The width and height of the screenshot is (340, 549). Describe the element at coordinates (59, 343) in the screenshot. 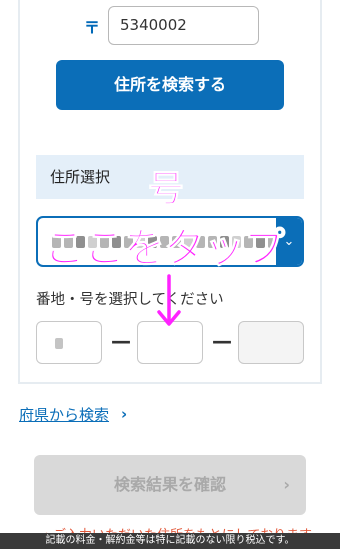

I see `lot-number-value` at that location.